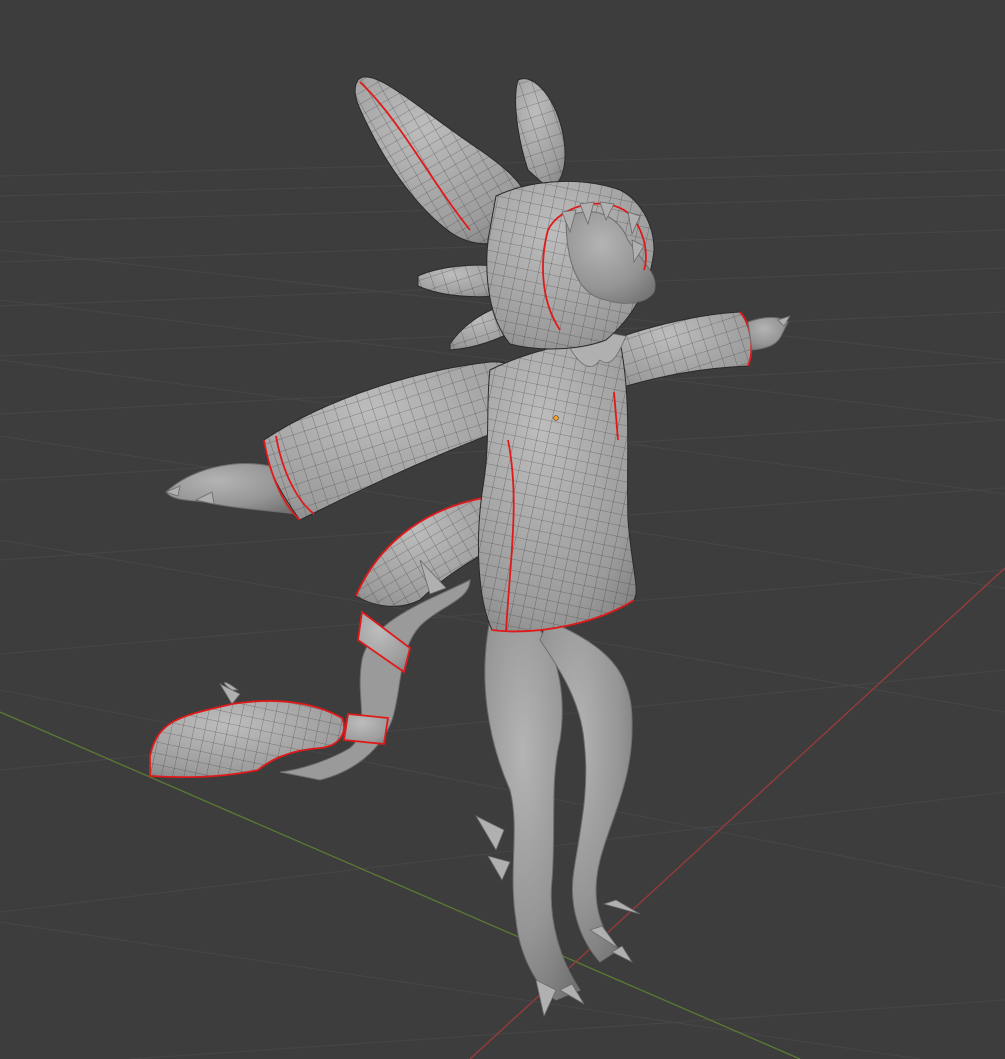 This screenshot has width=1005, height=1059. Describe the element at coordinates (349, 441) in the screenshot. I see `left-arm` at that location.